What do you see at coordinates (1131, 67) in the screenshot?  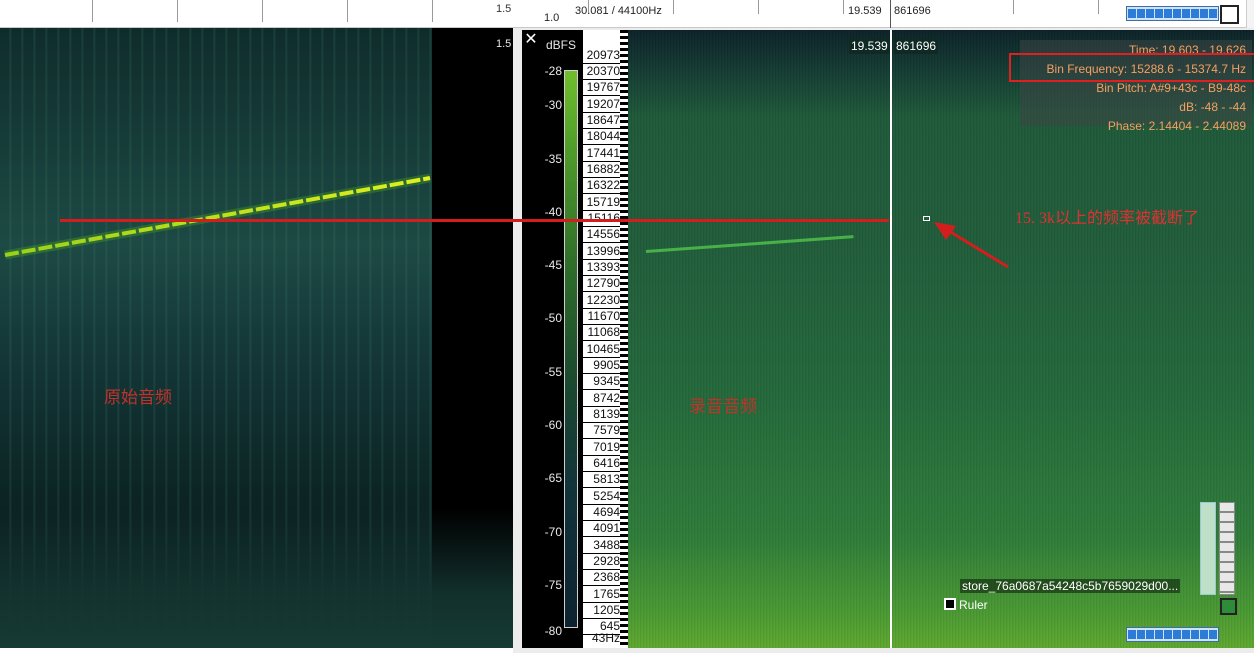 I see `bin-frequency-highlight-box` at bounding box center [1131, 67].